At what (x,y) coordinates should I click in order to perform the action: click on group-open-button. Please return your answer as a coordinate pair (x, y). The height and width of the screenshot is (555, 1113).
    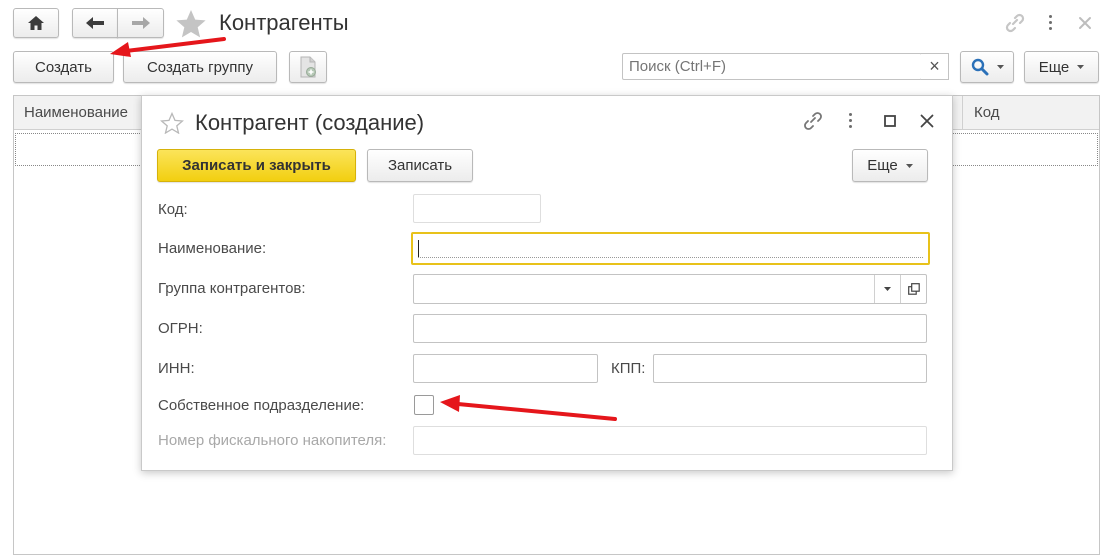
    Looking at the image, I should click on (913, 289).